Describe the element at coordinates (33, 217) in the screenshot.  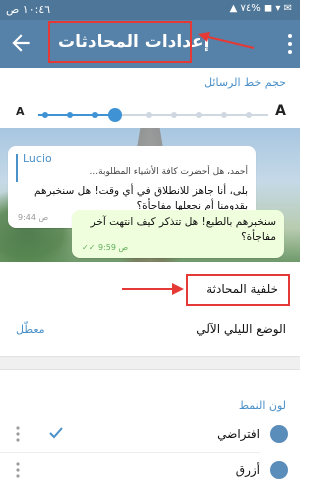
I see `incoming-message-time: 9:44 ص` at that location.